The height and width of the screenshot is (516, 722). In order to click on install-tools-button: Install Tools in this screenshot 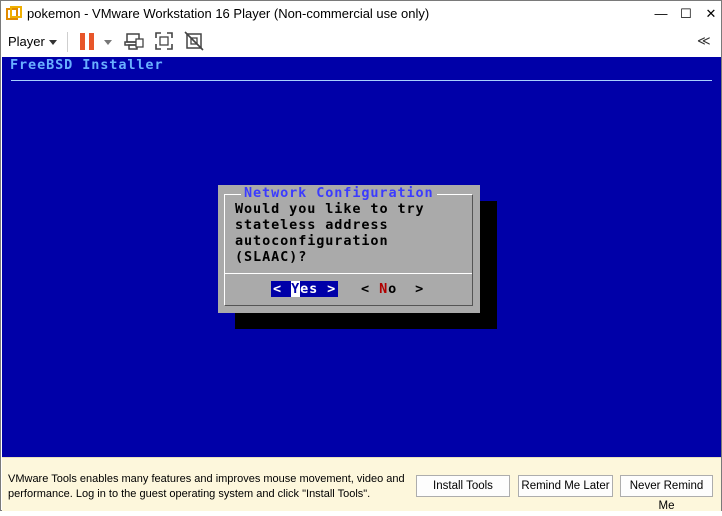, I will do `click(463, 486)`.